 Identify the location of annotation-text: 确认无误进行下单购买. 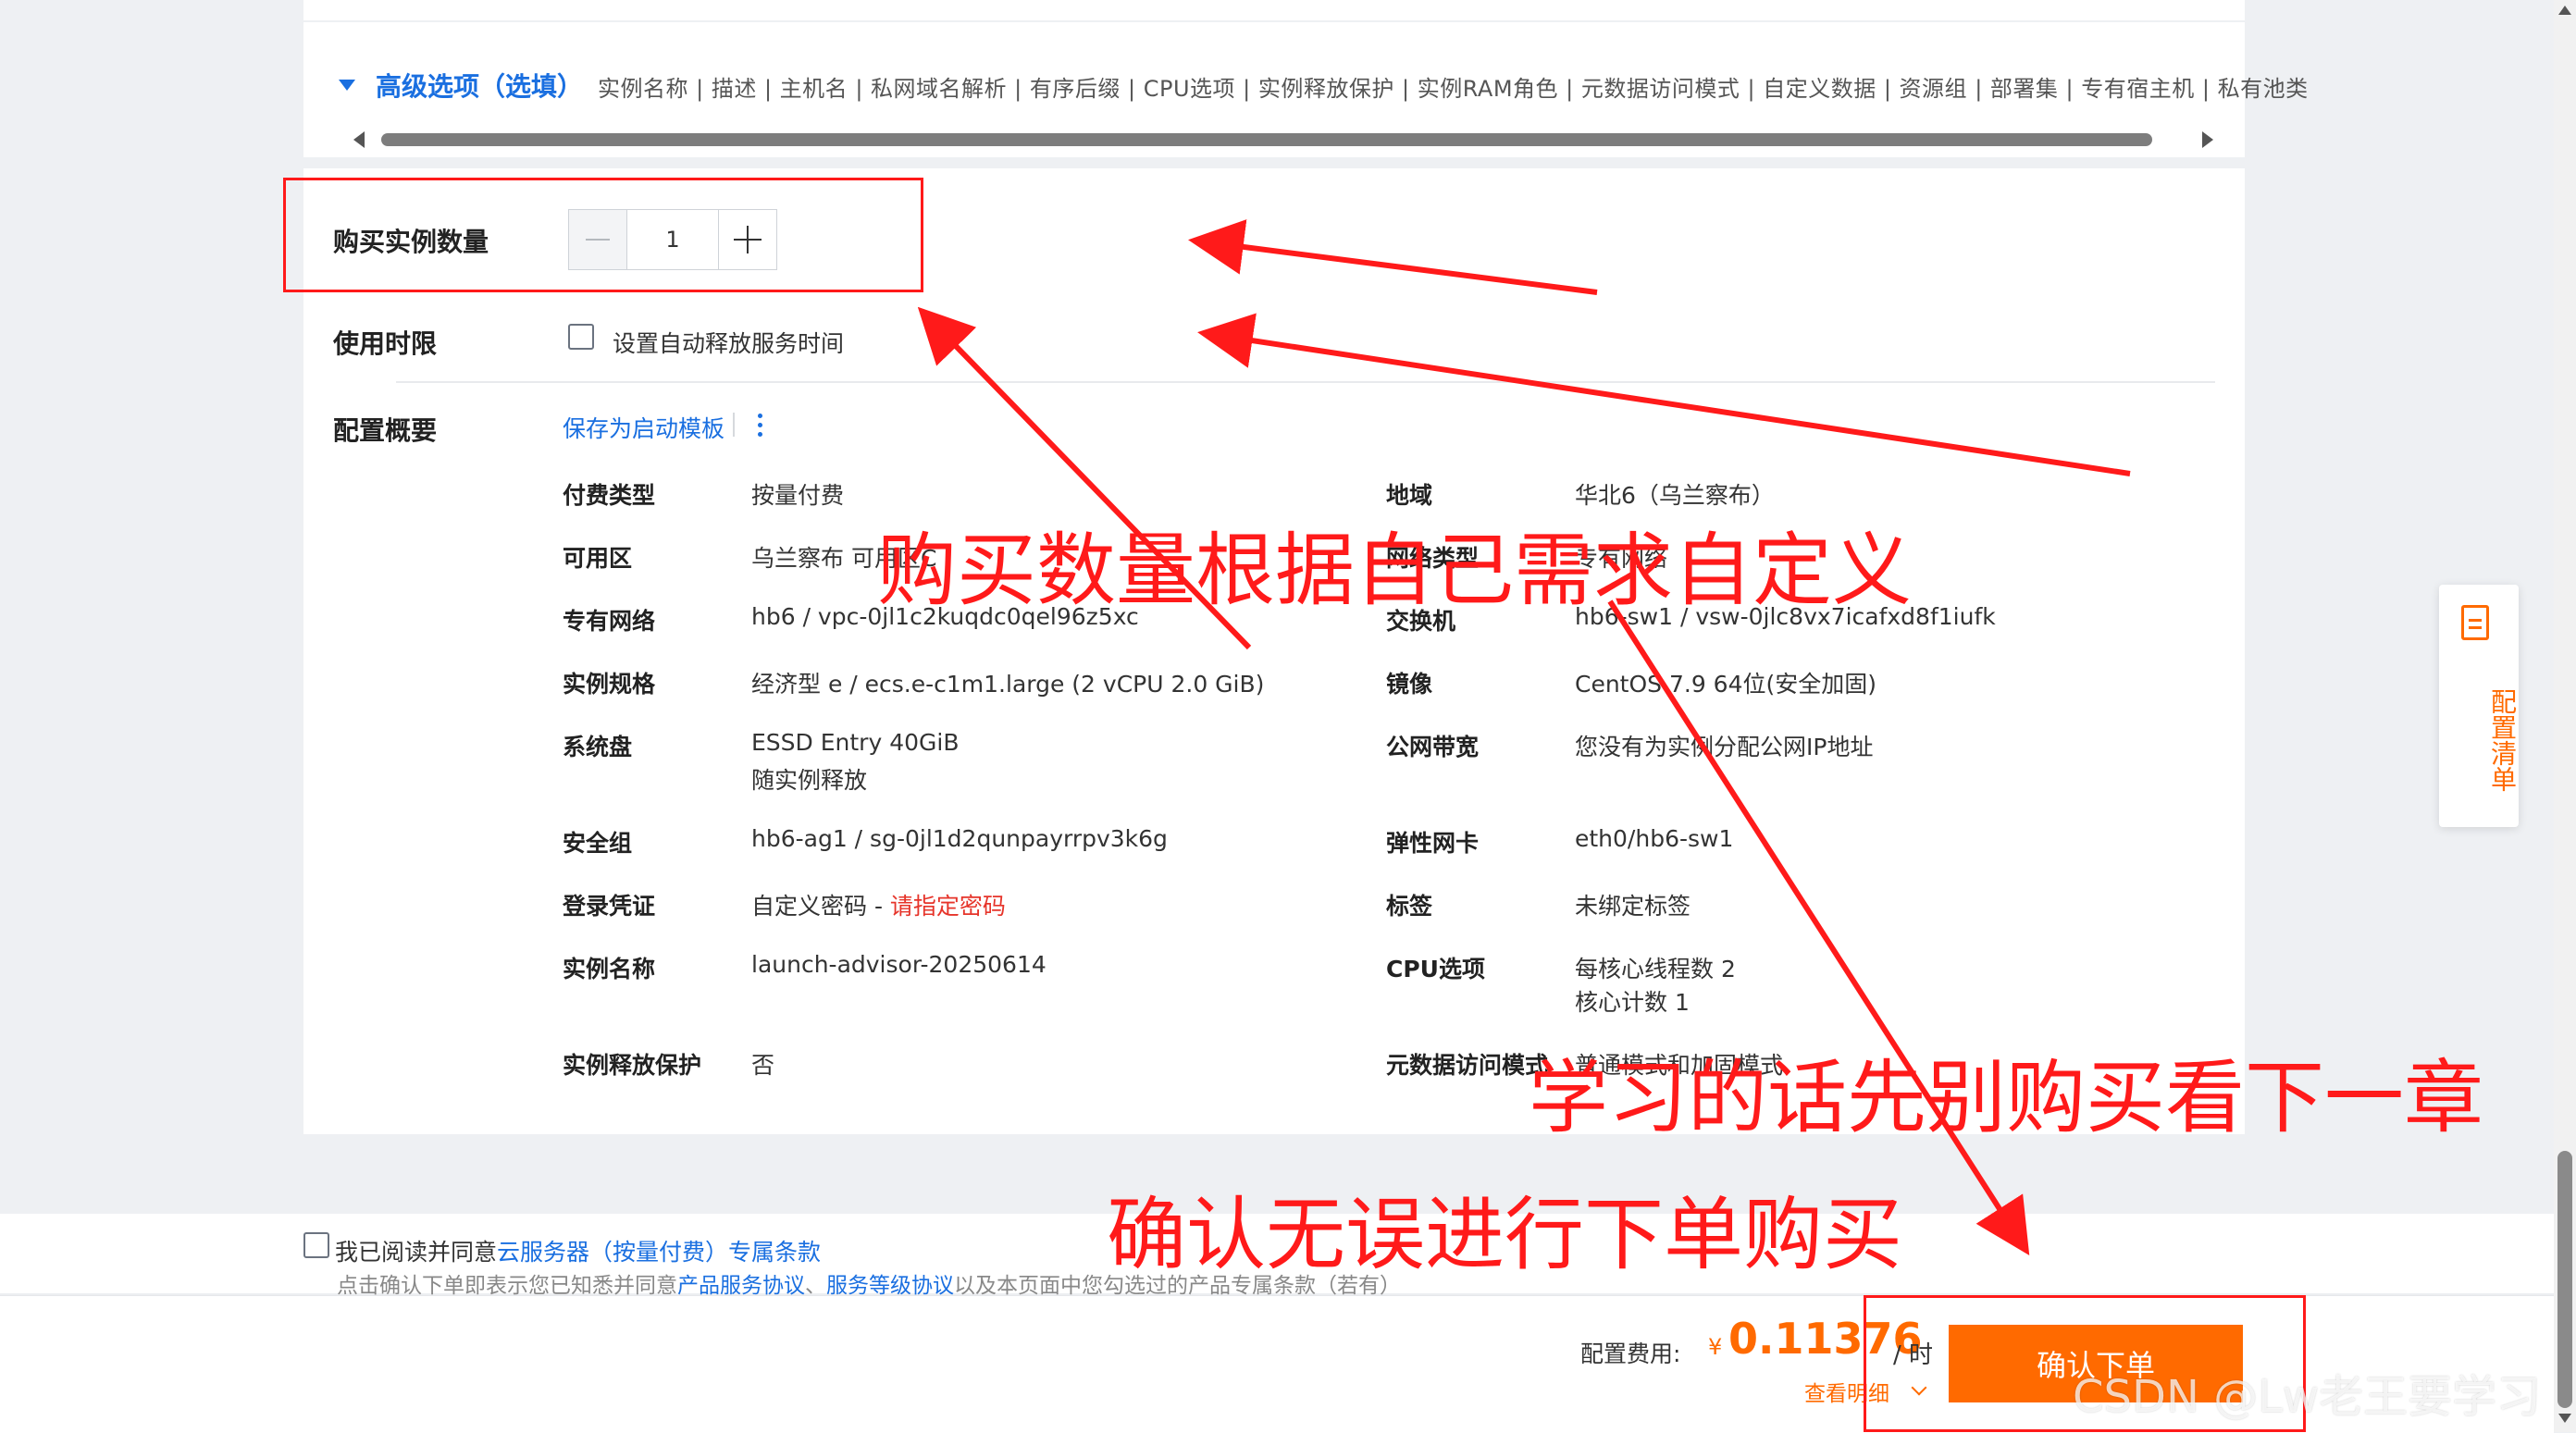
(1505, 1235).